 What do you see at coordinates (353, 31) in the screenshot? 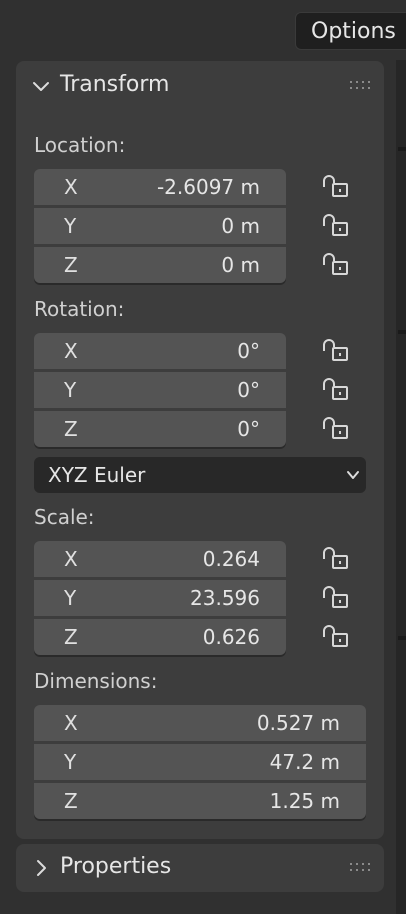
I see `options-label: Options` at bounding box center [353, 31].